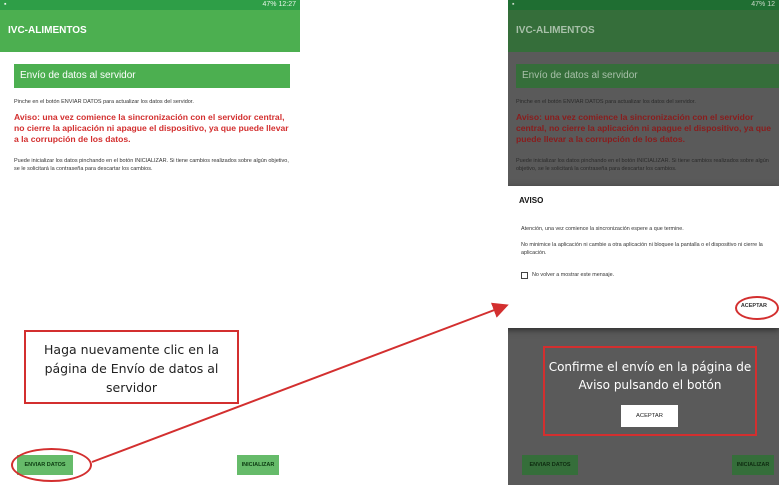  I want to click on callout-accept-button: ACEPTAR, so click(649, 416).